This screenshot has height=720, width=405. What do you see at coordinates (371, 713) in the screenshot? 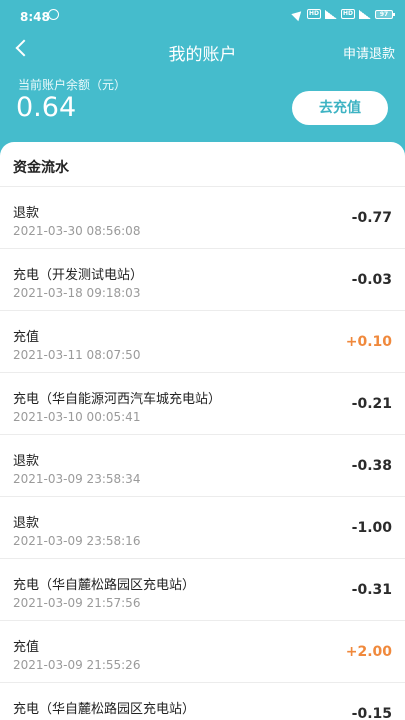
I see `transaction-amount: -0.15` at bounding box center [371, 713].